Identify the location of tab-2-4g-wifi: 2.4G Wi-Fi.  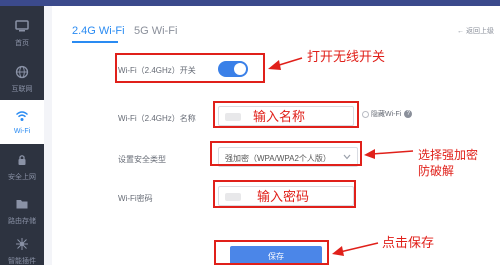
(98, 31).